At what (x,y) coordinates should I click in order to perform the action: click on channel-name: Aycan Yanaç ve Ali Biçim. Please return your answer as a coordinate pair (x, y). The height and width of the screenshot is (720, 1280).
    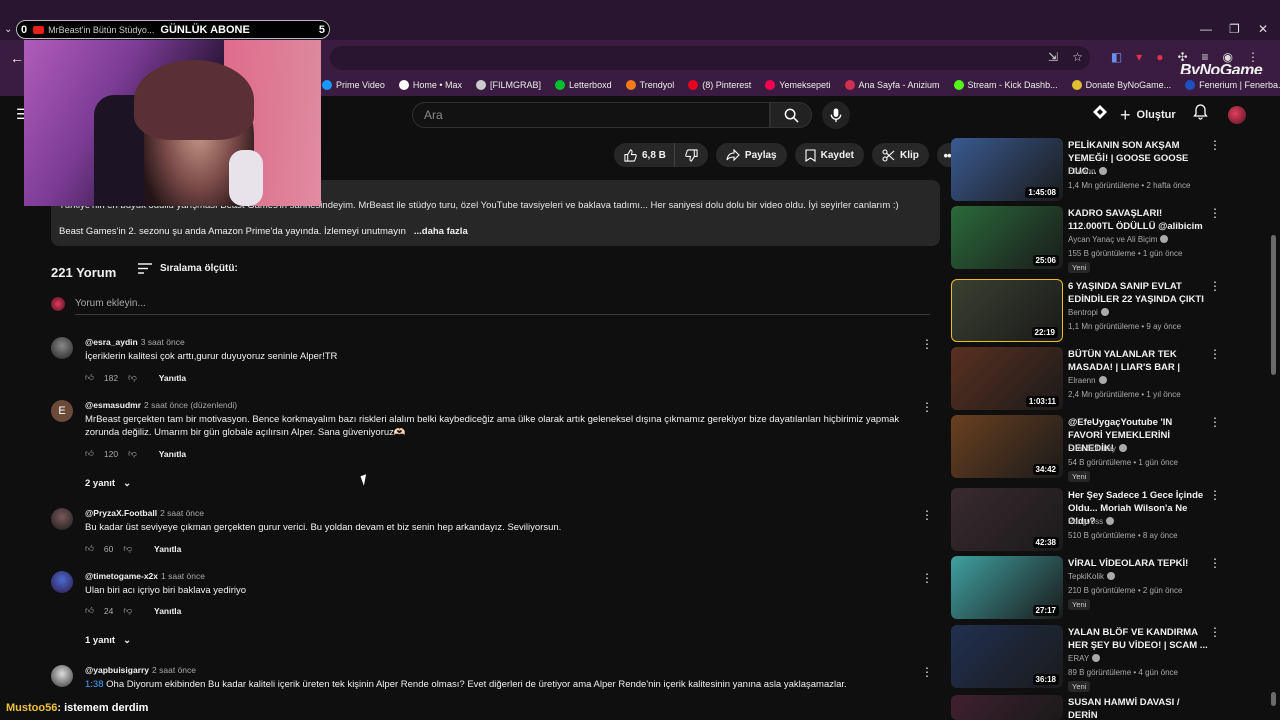
    Looking at the image, I should click on (1118, 239).